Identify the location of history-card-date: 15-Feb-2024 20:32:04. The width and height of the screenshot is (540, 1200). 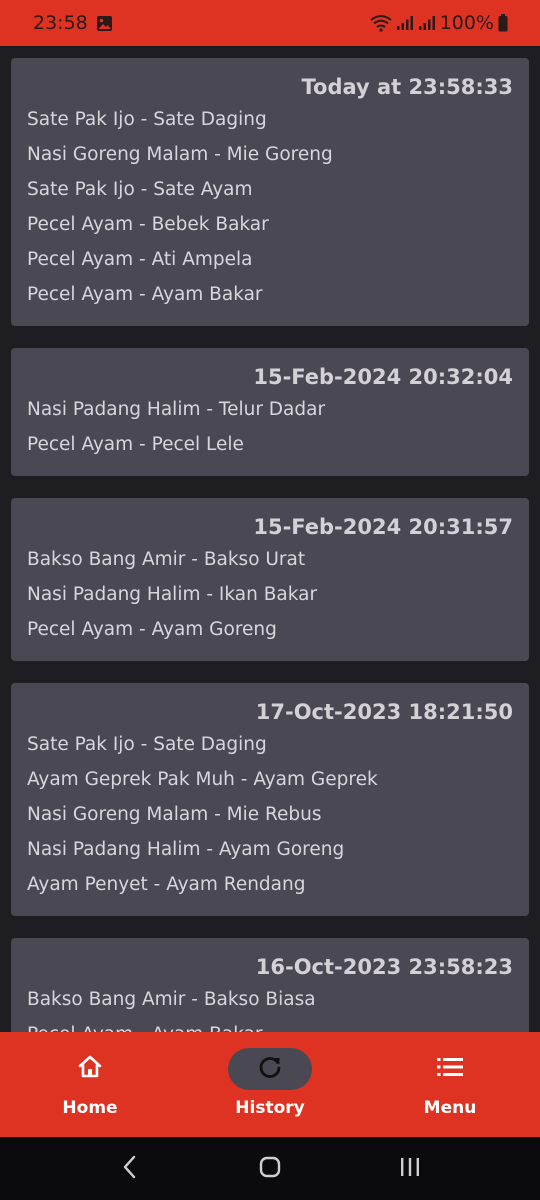
(383, 377).